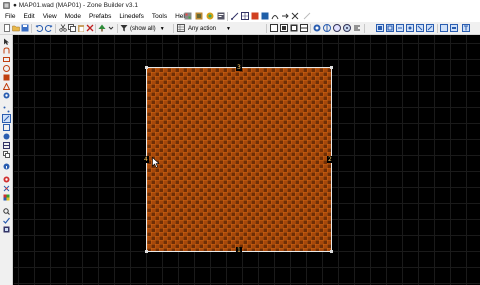 The height and width of the screenshot is (285, 480). Describe the element at coordinates (124, 28) in the screenshot. I see `filter-icon` at that location.